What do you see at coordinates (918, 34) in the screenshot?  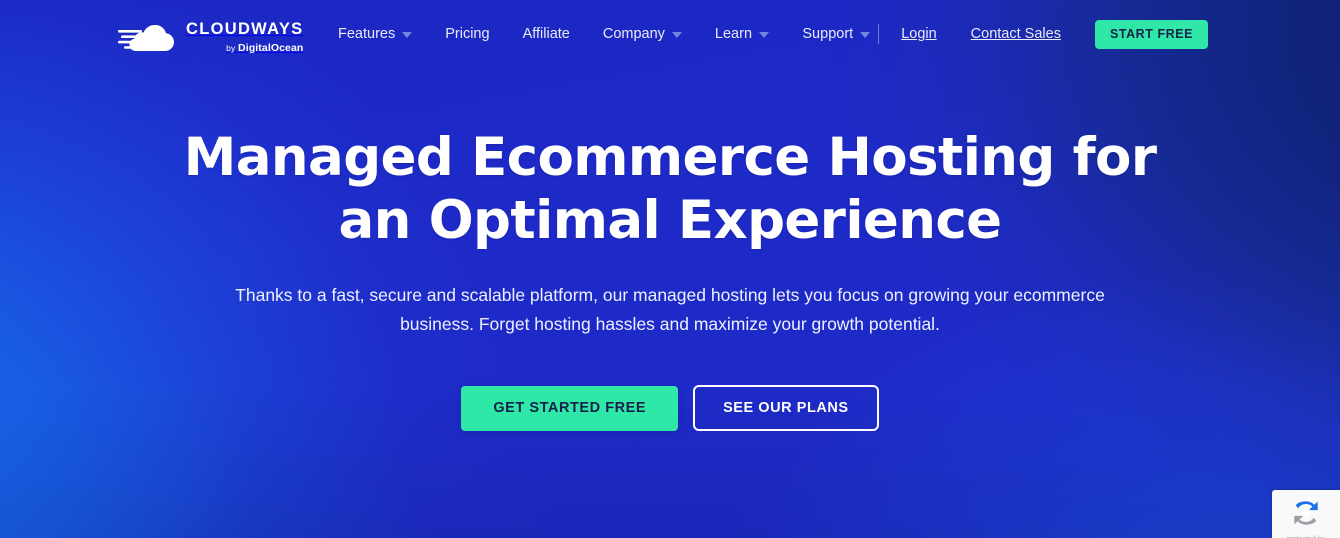 I see `login-link: Login` at bounding box center [918, 34].